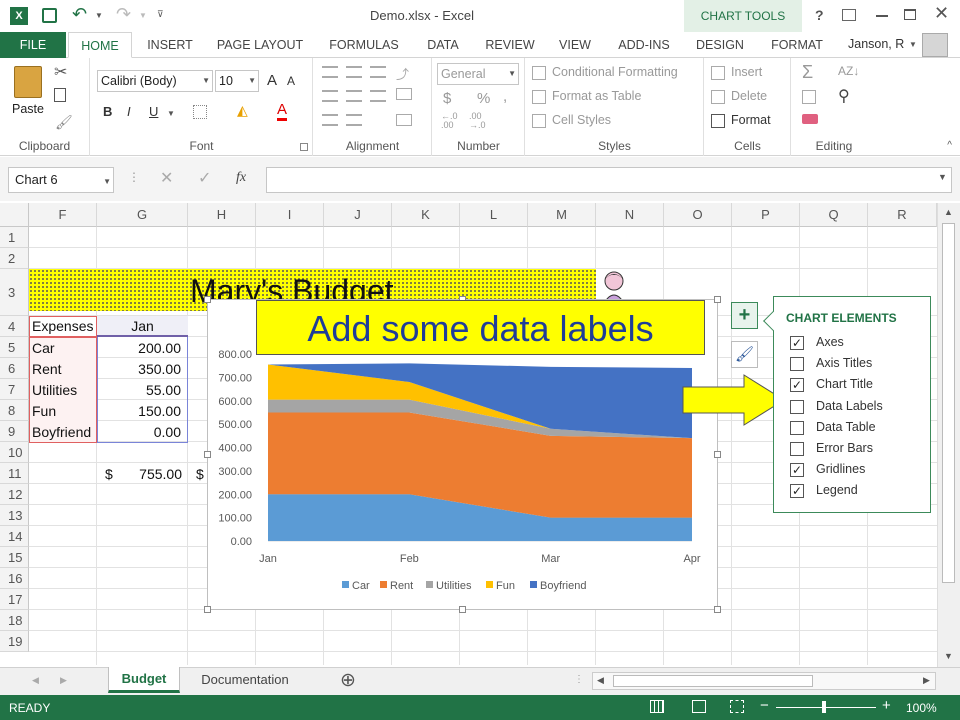 This screenshot has width=960, height=720. What do you see at coordinates (35, 680) in the screenshot?
I see `scroll-tabs-left-icon: ◀` at bounding box center [35, 680].